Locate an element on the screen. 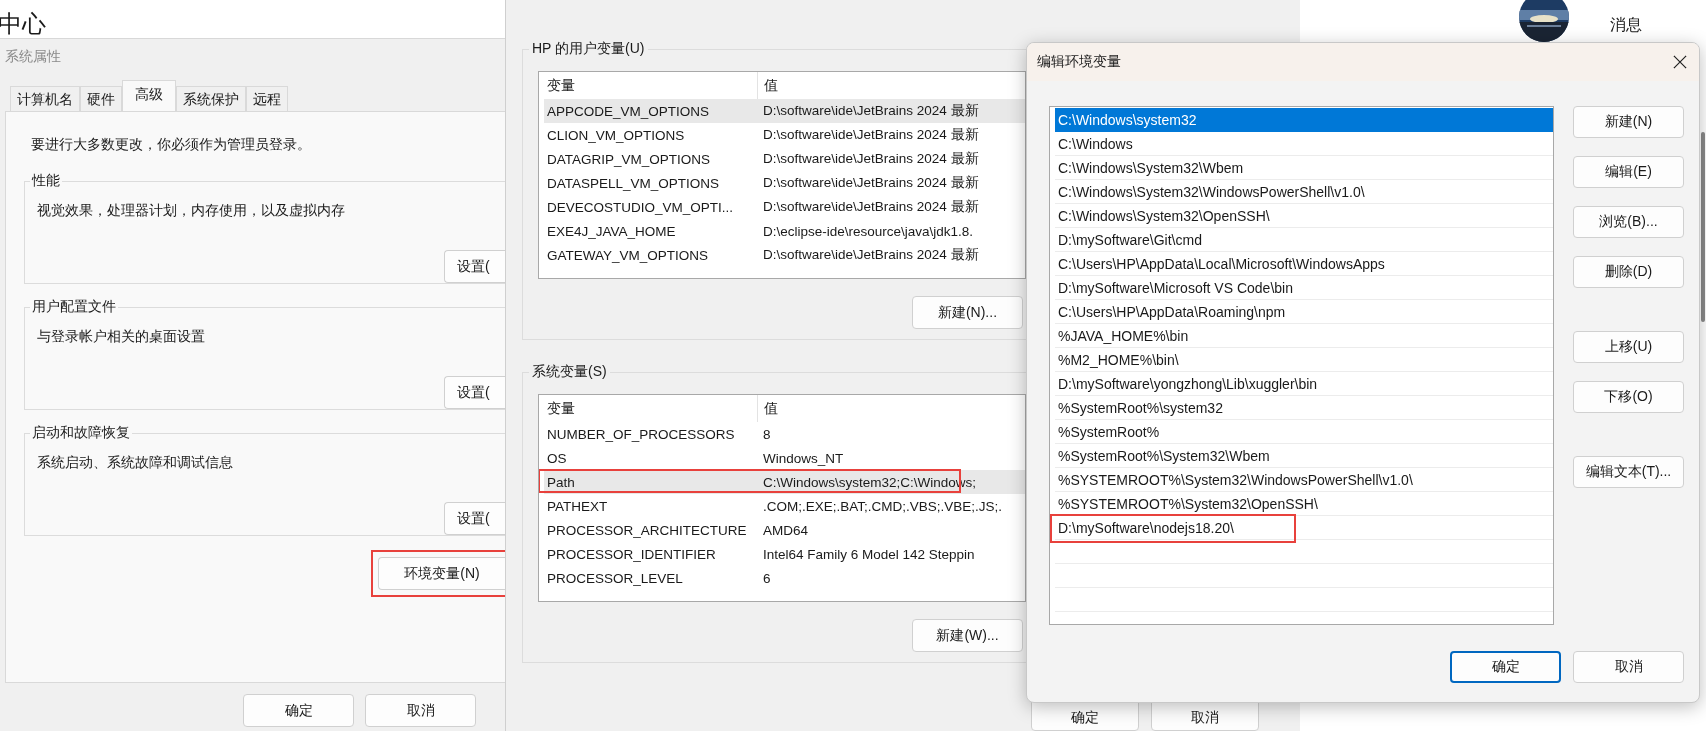 The height and width of the screenshot is (731, 1706). column-header: 变量 is located at coordinates (648, 408).